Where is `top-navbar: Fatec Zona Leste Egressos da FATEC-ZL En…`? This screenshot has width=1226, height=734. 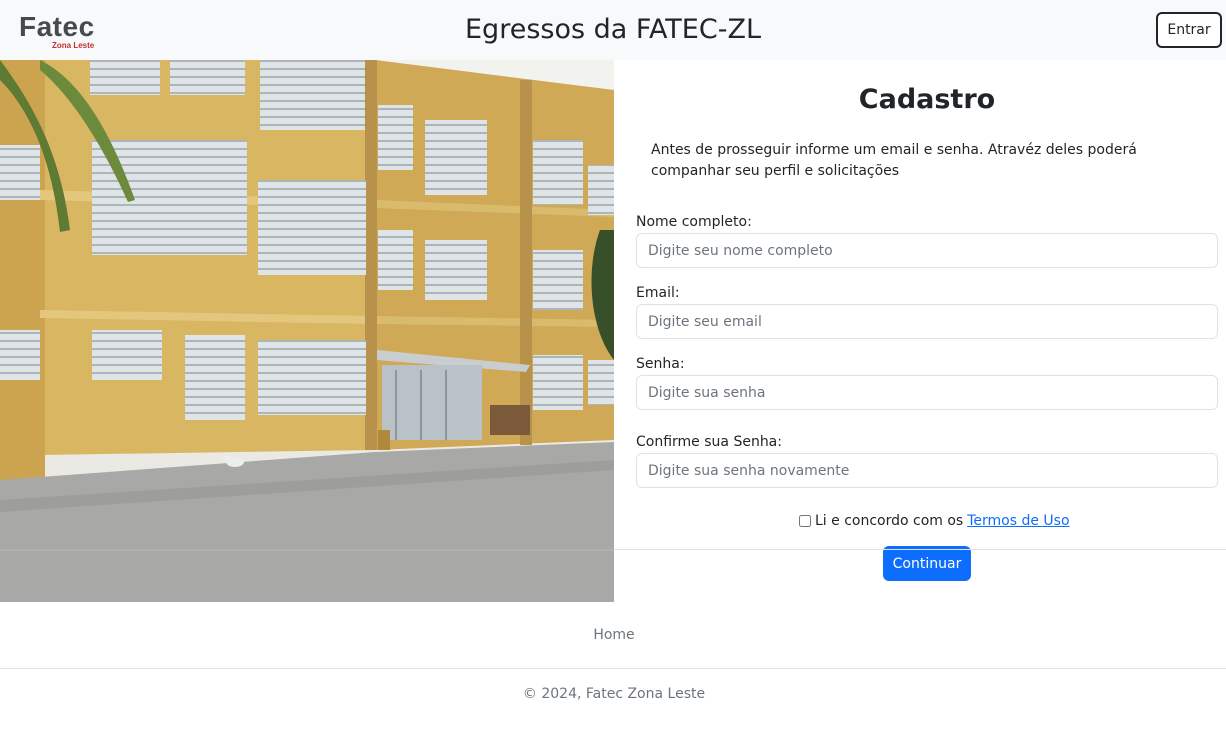 top-navbar: Fatec Zona Leste Egressos da FATEC-ZL En… is located at coordinates (613, 30).